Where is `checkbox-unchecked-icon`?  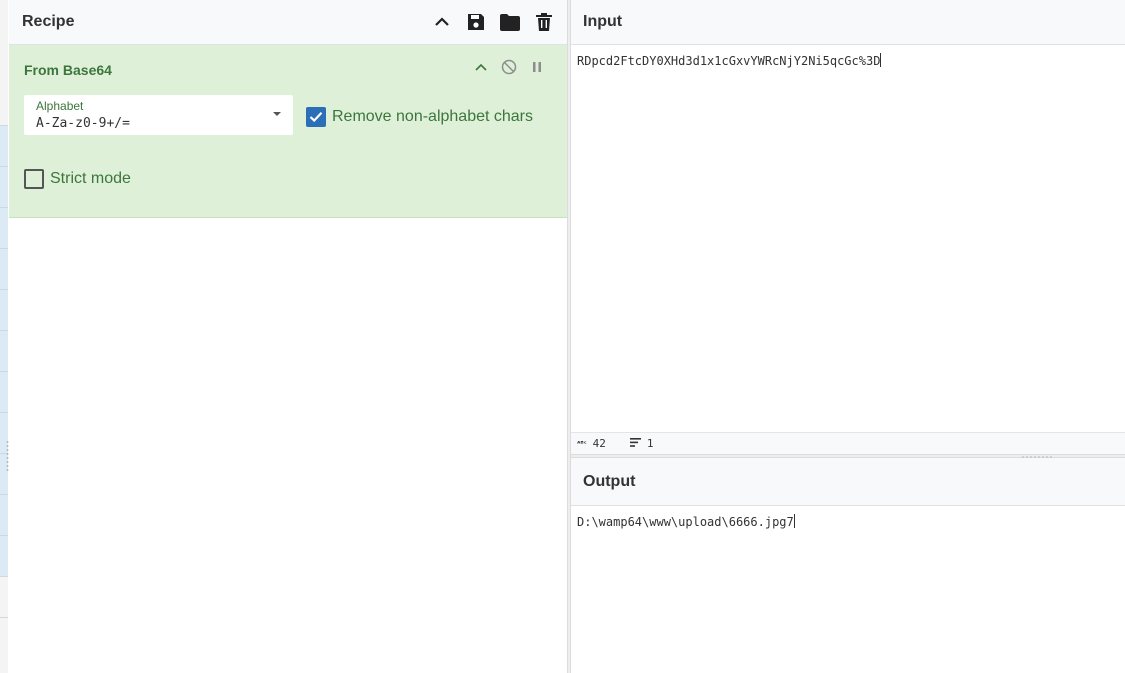 checkbox-unchecked-icon is located at coordinates (34, 179).